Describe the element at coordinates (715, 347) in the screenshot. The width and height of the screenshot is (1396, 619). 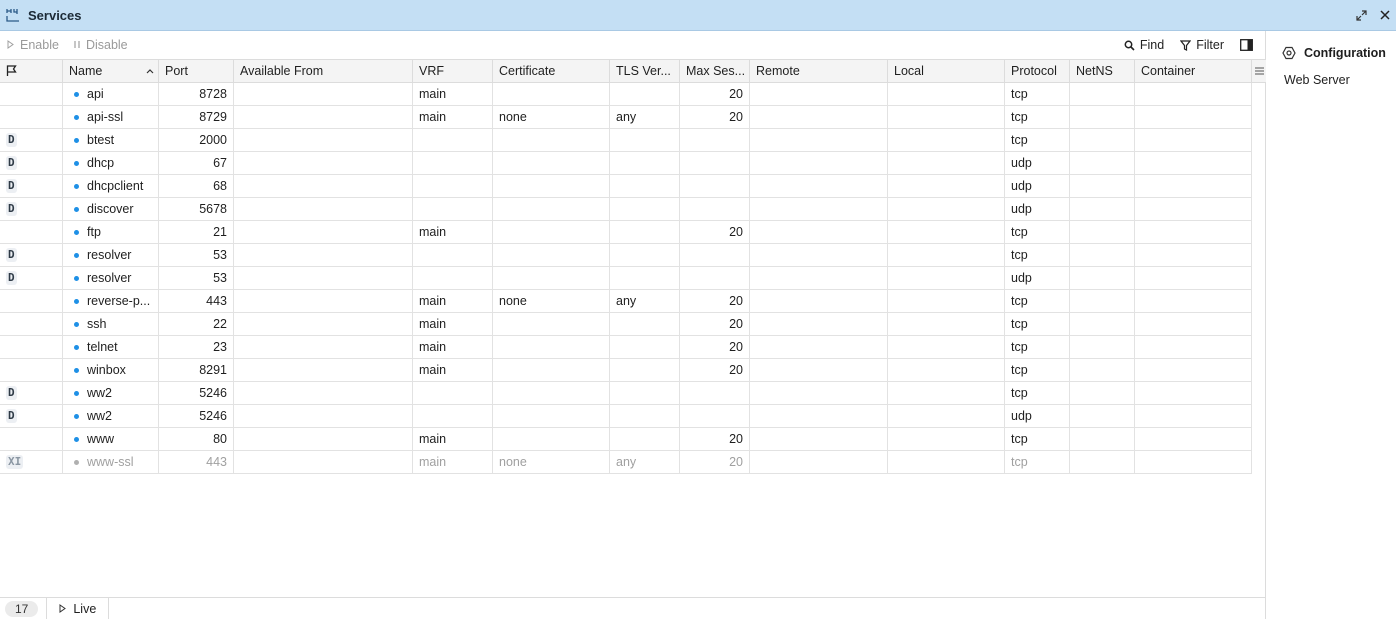
I see `max-sessions-cell: 20` at that location.